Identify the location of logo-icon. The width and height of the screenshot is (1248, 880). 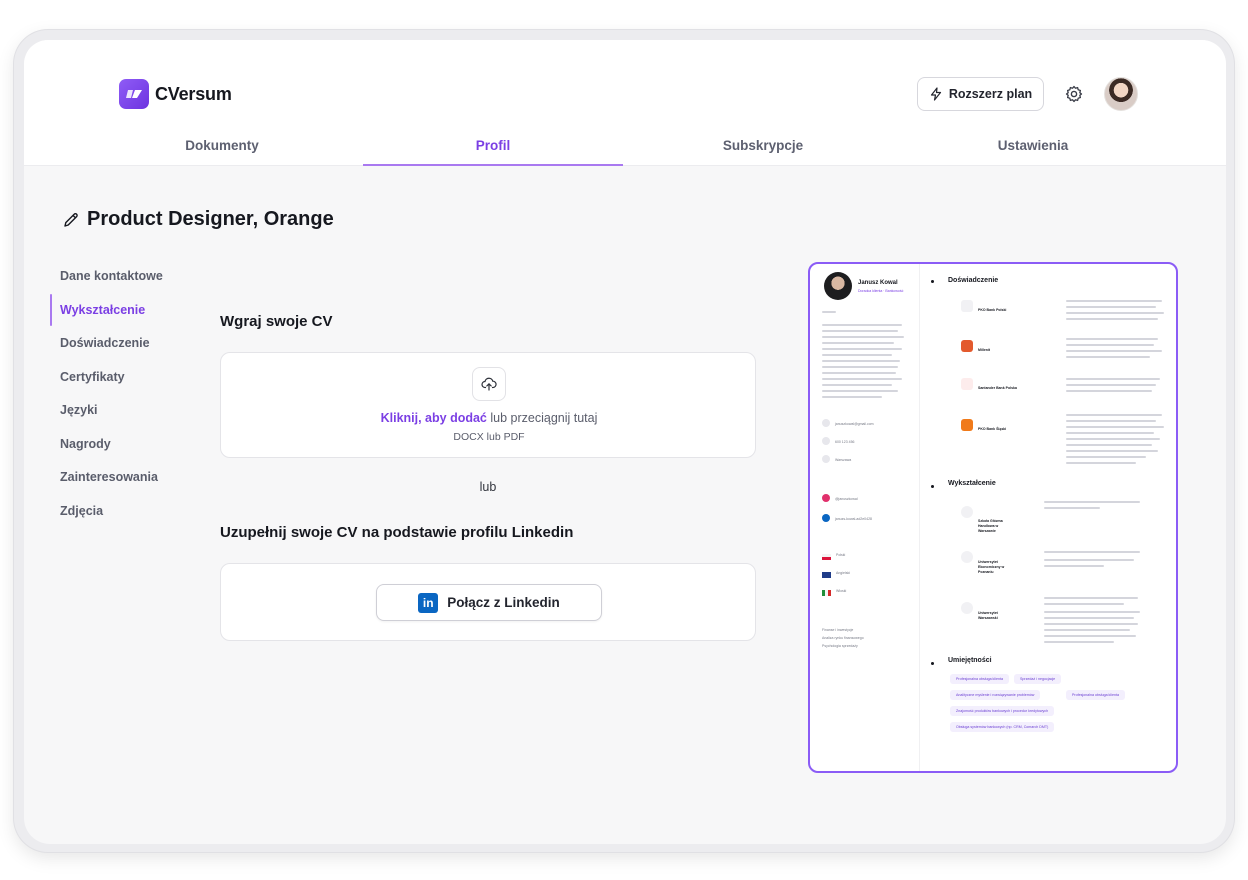
(134, 94).